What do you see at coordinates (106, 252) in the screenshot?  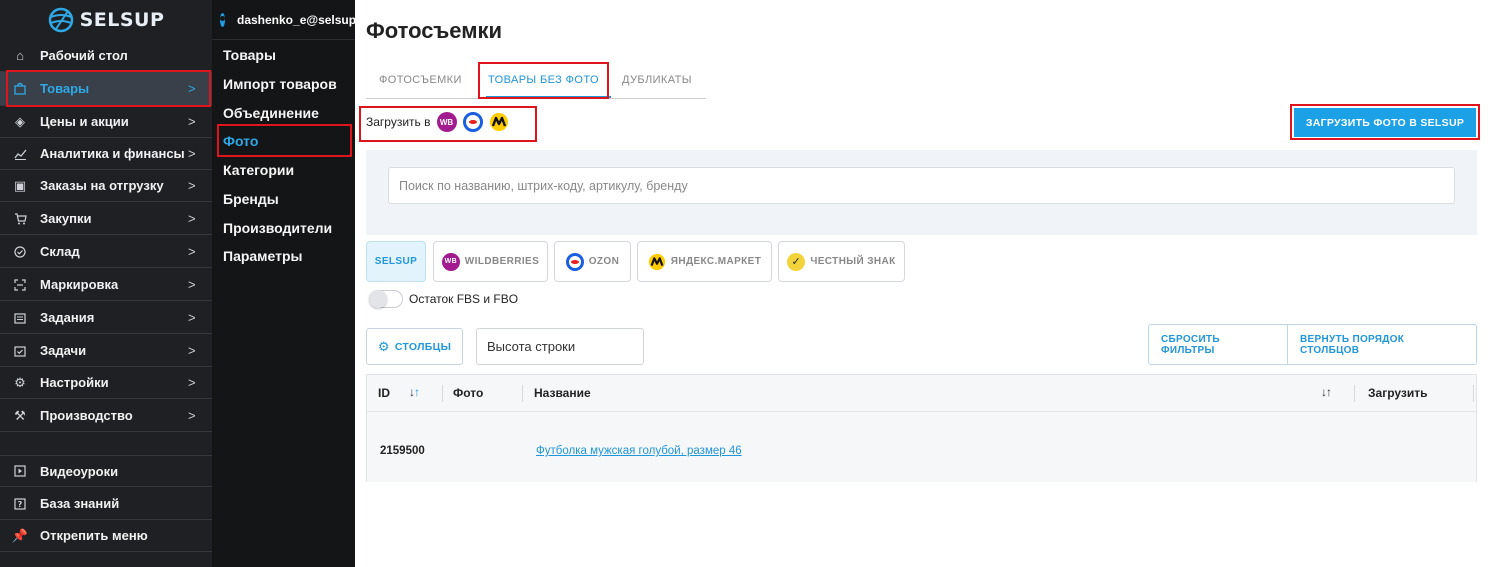 I see `sidebar-item-warehouse: Склад >` at bounding box center [106, 252].